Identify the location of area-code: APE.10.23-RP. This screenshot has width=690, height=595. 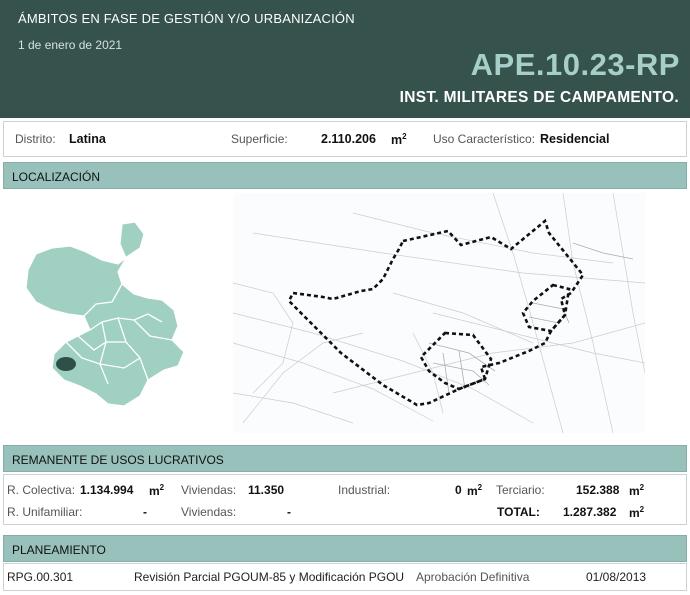
(575, 64).